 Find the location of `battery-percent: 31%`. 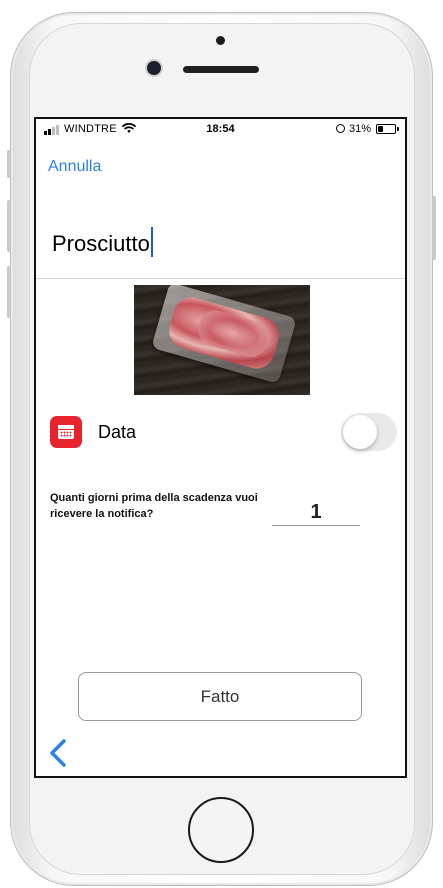

battery-percent: 31% is located at coordinates (360, 129).